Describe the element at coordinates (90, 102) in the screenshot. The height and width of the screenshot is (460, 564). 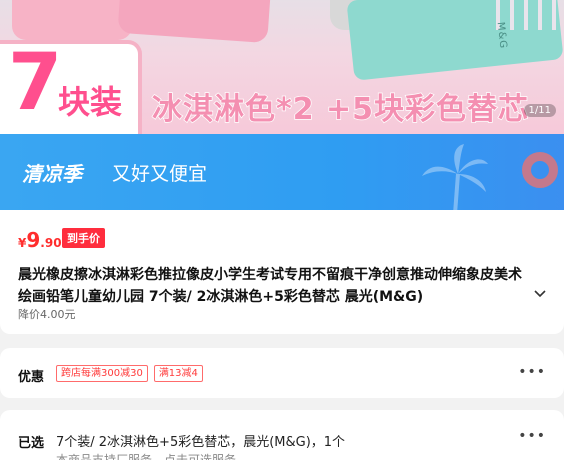
I see `pack-count-unit: 块装` at that location.